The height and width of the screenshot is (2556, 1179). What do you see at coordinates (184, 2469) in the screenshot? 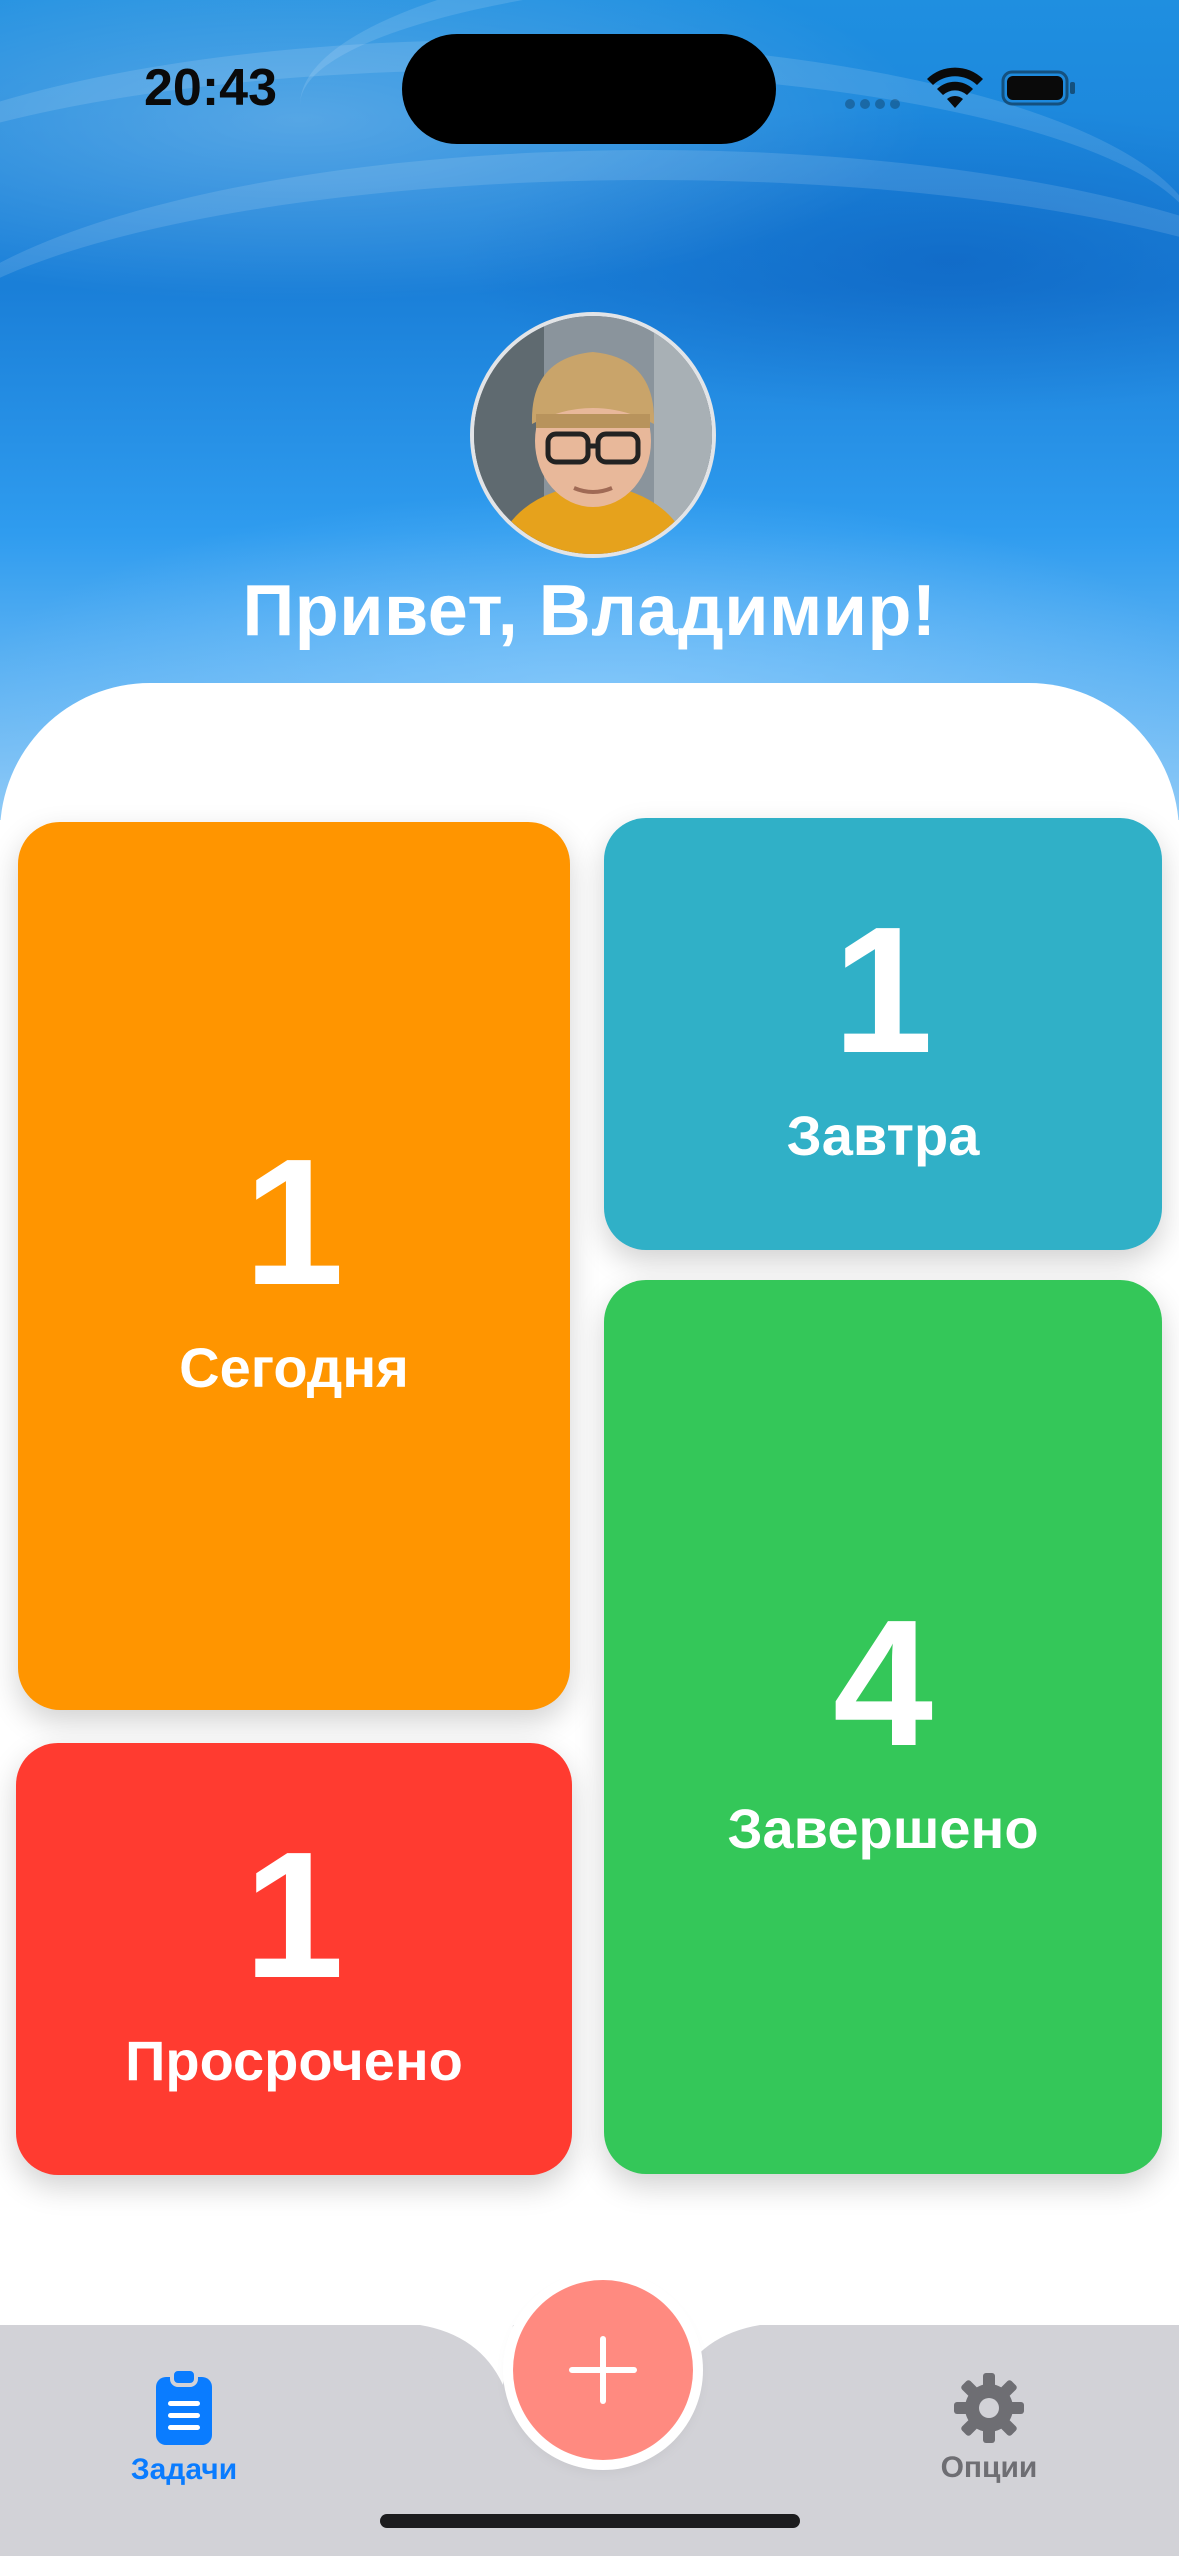
I see `tab-tasks-label: Задачи` at bounding box center [184, 2469].